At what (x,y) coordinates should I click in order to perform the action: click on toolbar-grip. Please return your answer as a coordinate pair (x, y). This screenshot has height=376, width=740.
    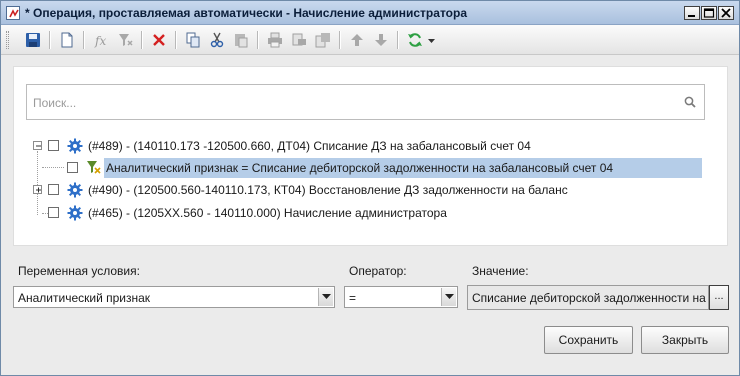
    Looking at the image, I should click on (7, 40).